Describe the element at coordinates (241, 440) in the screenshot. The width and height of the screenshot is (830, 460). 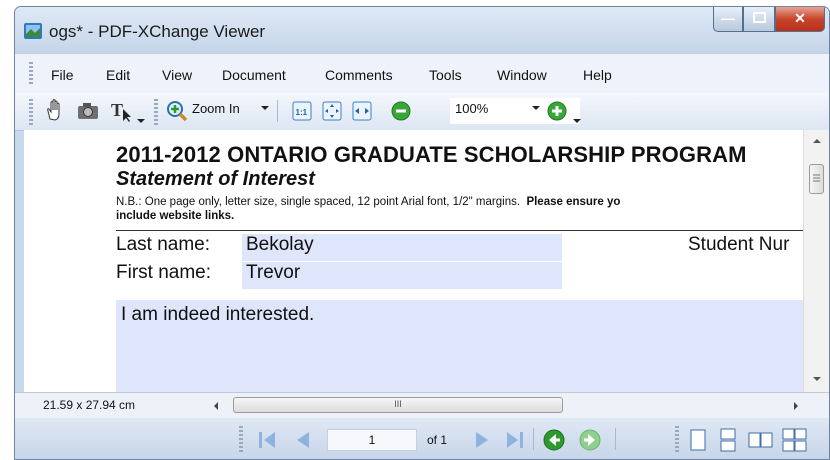
I see `nav-grip` at that location.